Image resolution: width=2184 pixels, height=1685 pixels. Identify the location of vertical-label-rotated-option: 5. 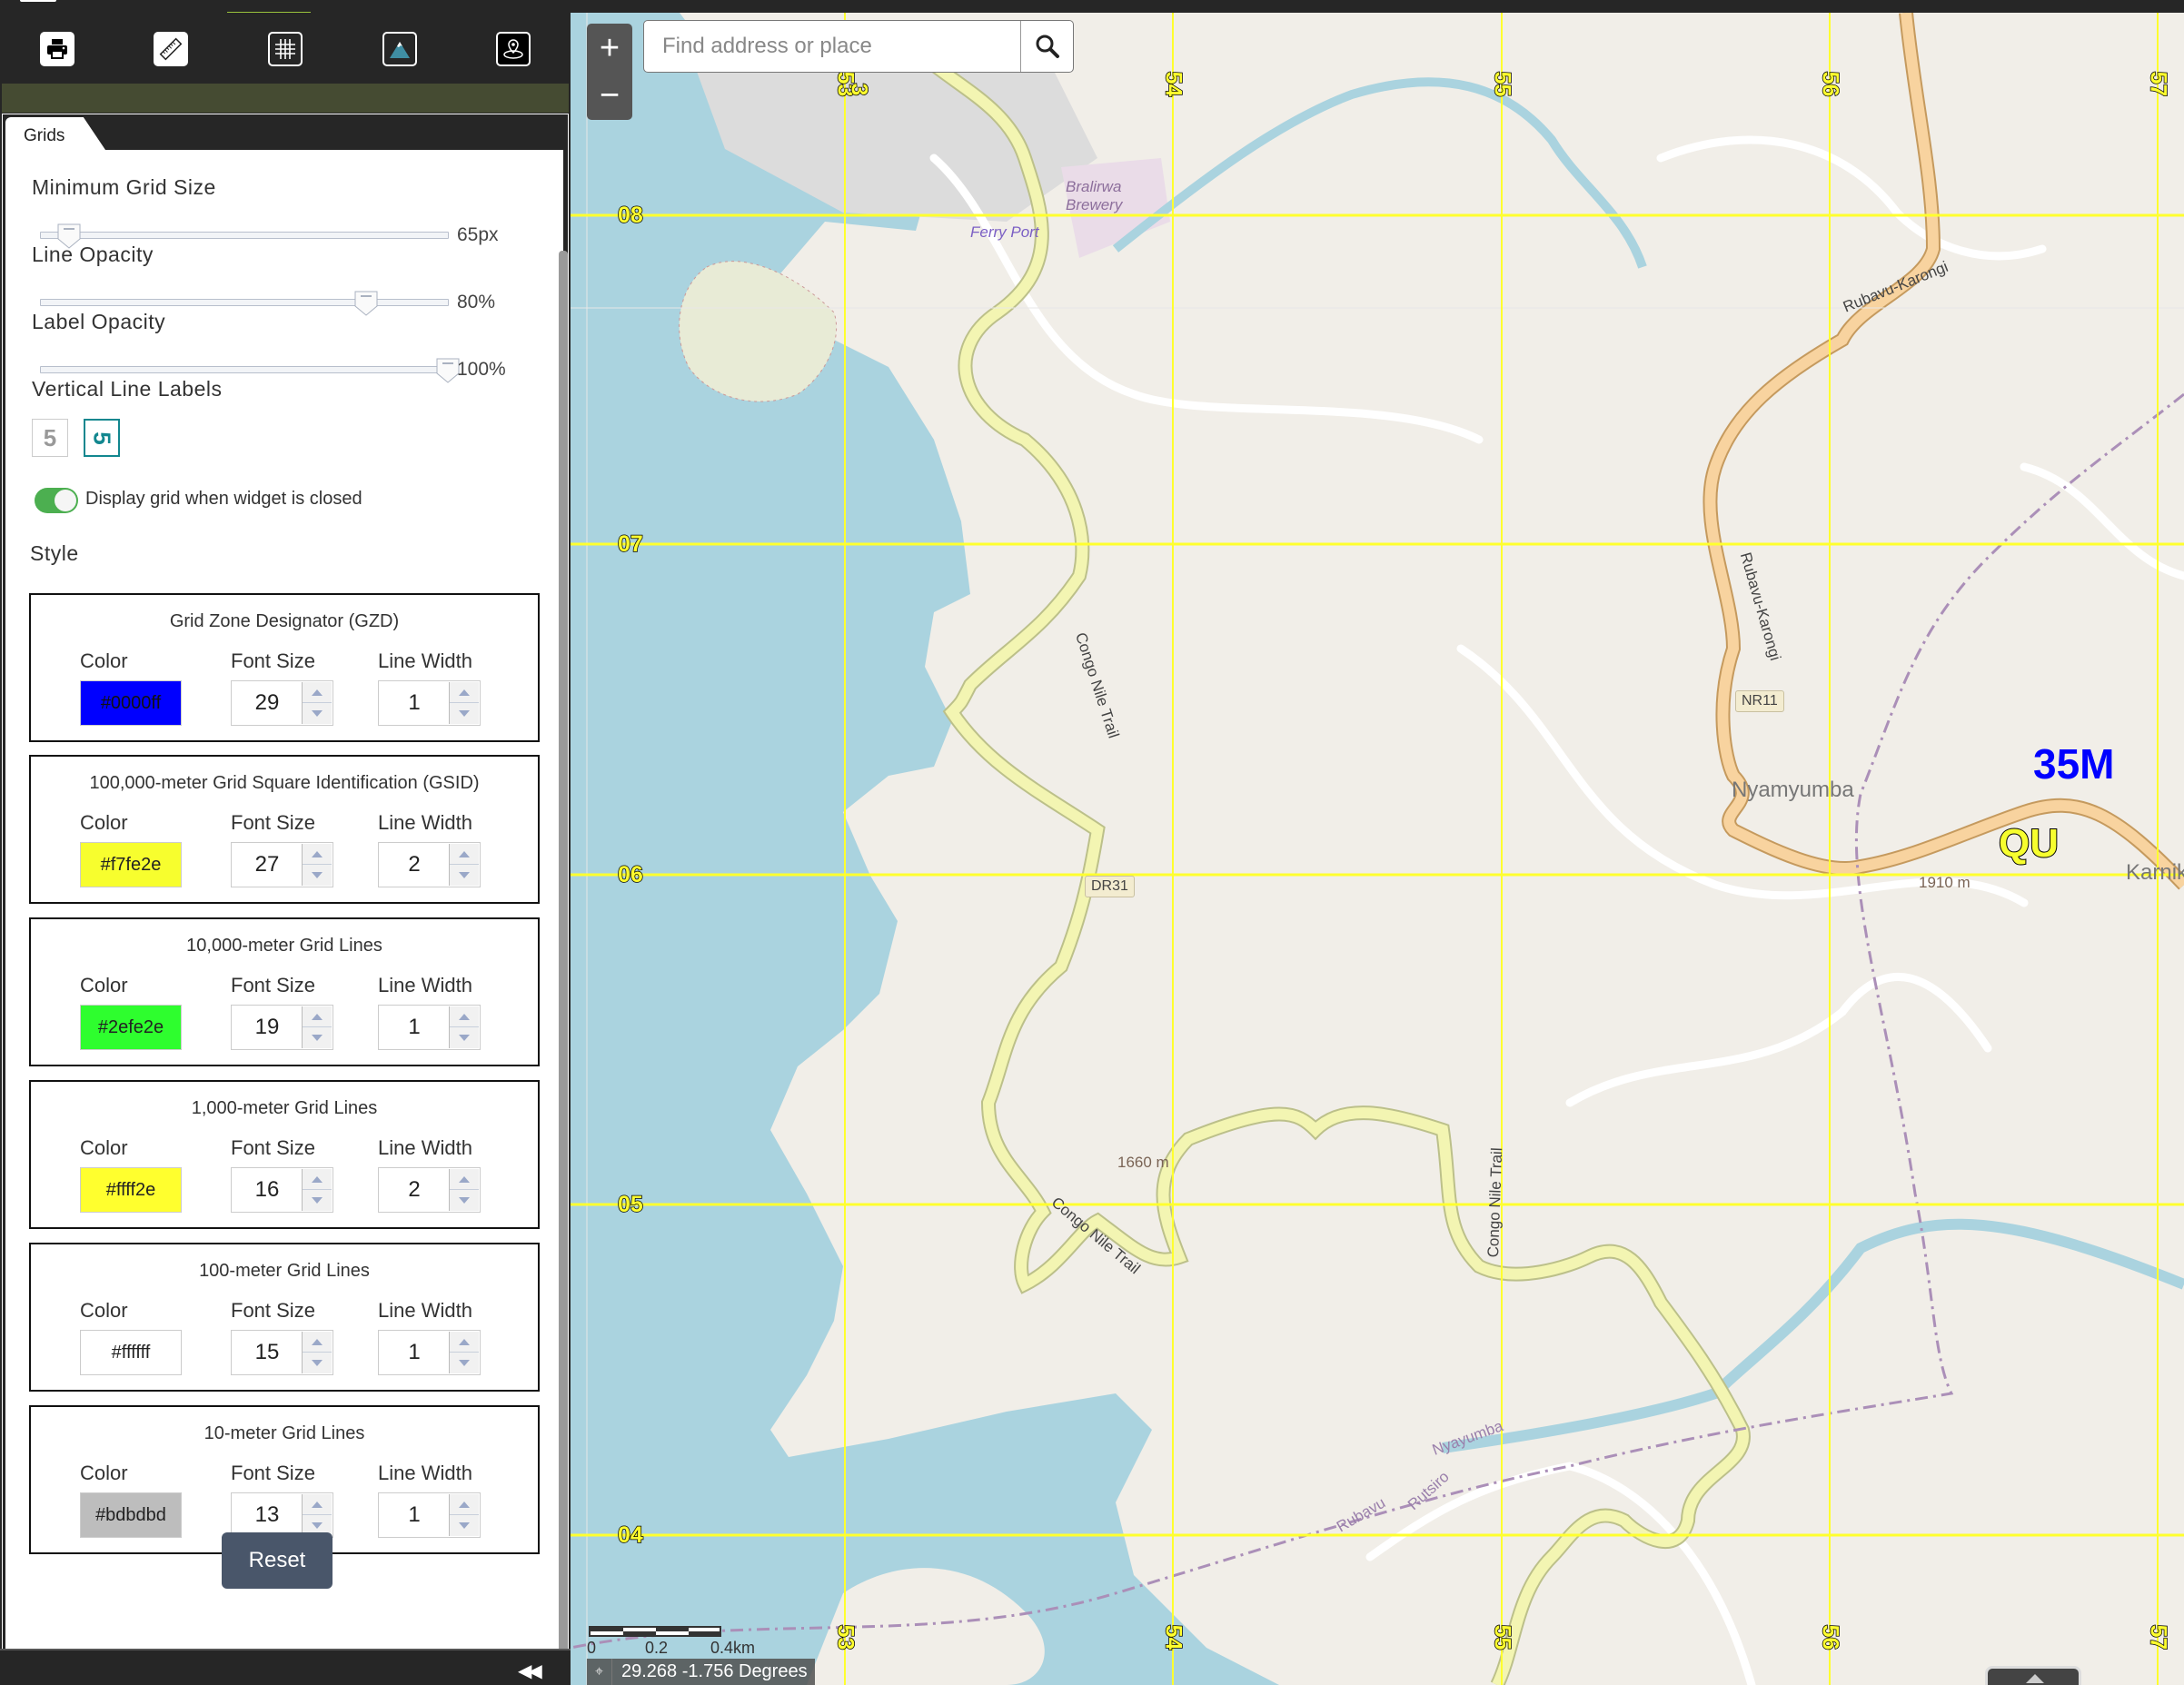
(102, 438).